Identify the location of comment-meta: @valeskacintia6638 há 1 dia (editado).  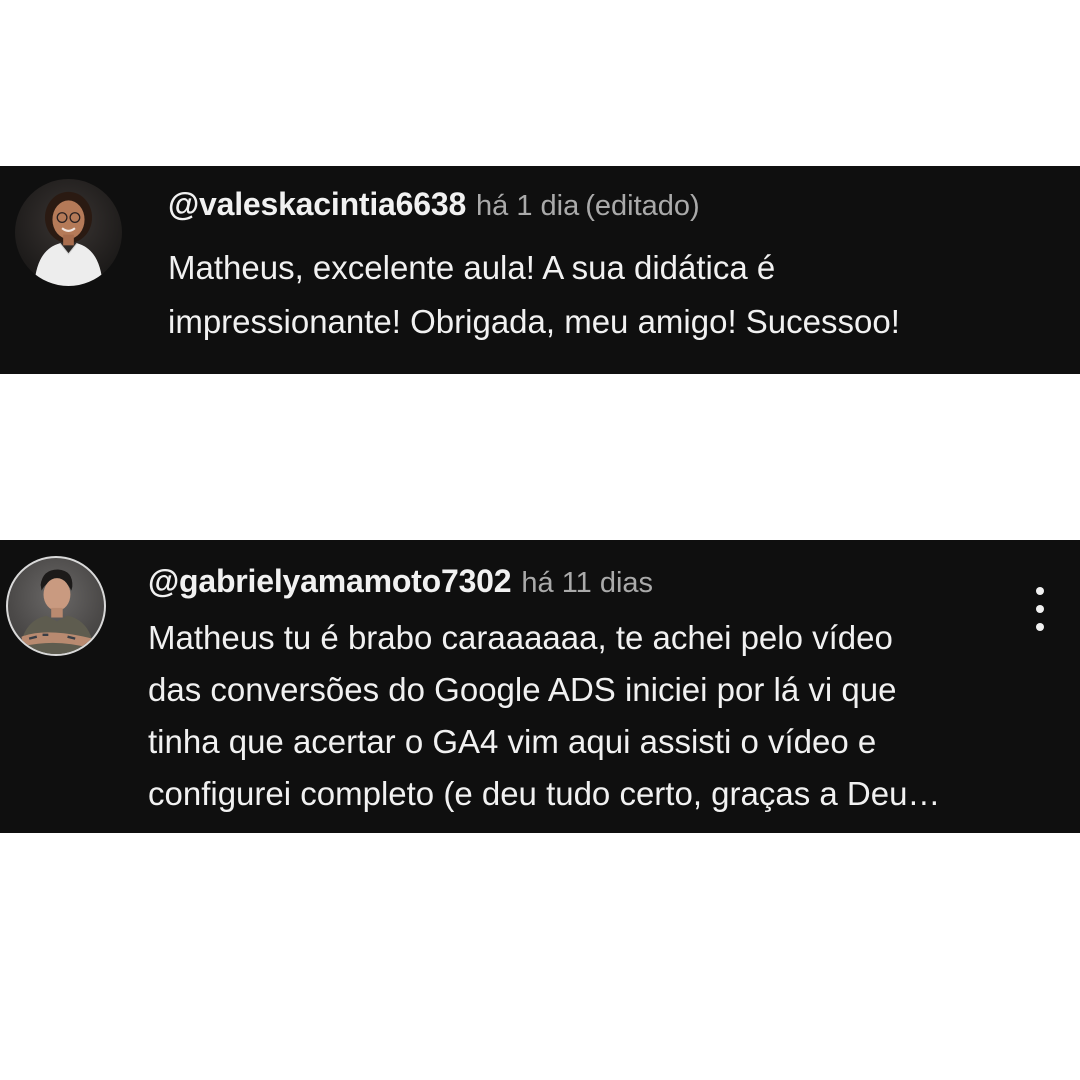
(434, 204).